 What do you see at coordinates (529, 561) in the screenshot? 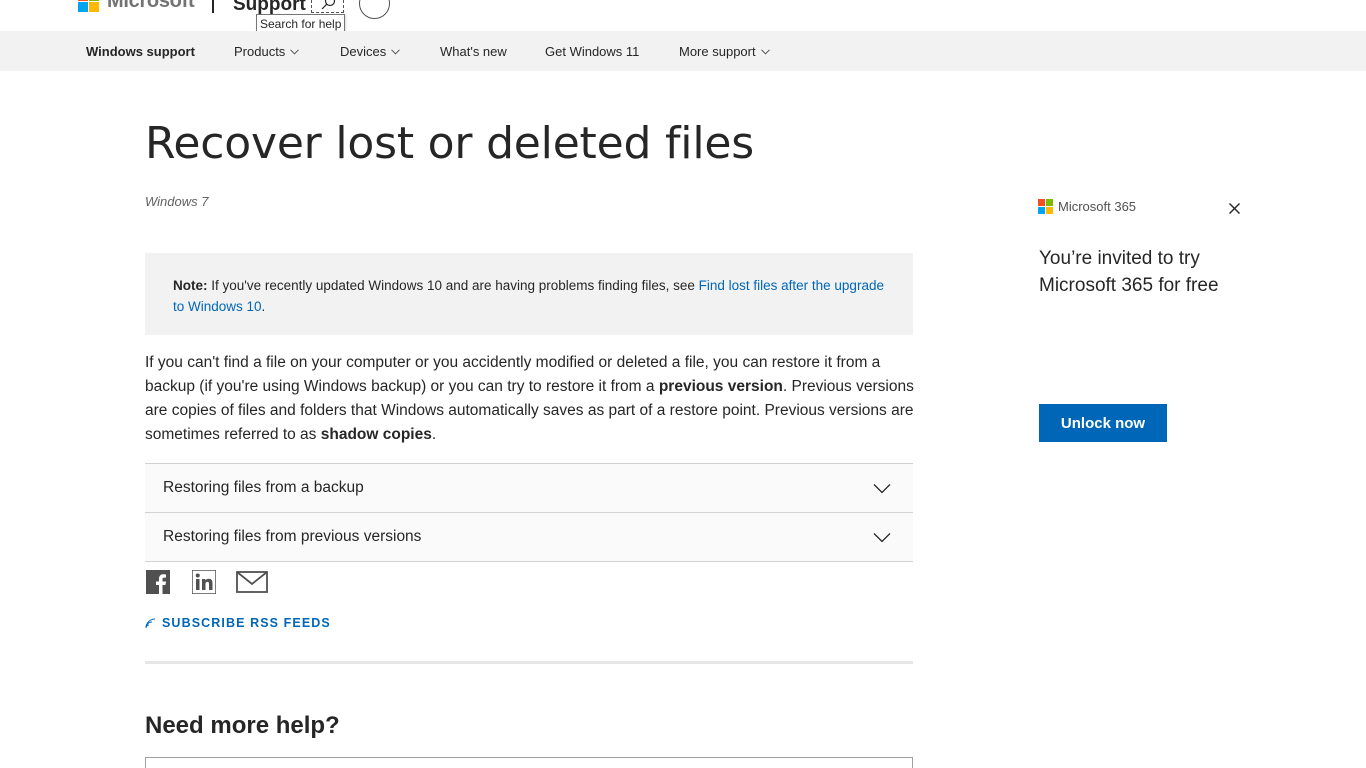
I see `accordion-divider` at bounding box center [529, 561].